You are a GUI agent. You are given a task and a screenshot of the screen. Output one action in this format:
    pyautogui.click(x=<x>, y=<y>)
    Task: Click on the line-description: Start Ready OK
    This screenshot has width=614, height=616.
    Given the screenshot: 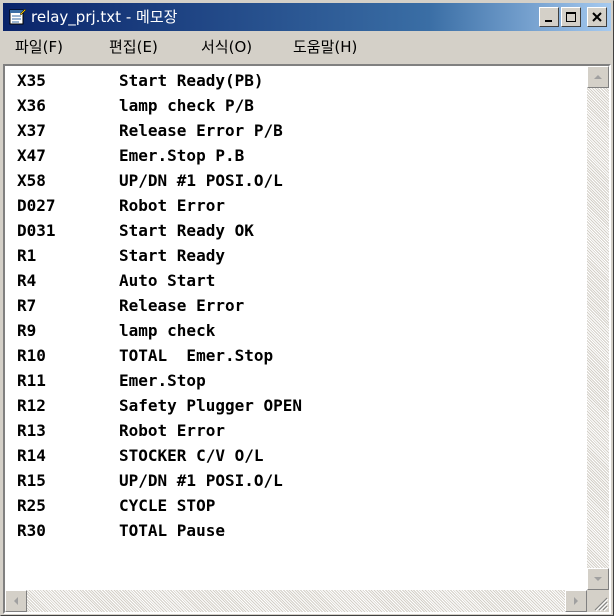 What is the action you would take?
    pyautogui.click(x=186, y=230)
    